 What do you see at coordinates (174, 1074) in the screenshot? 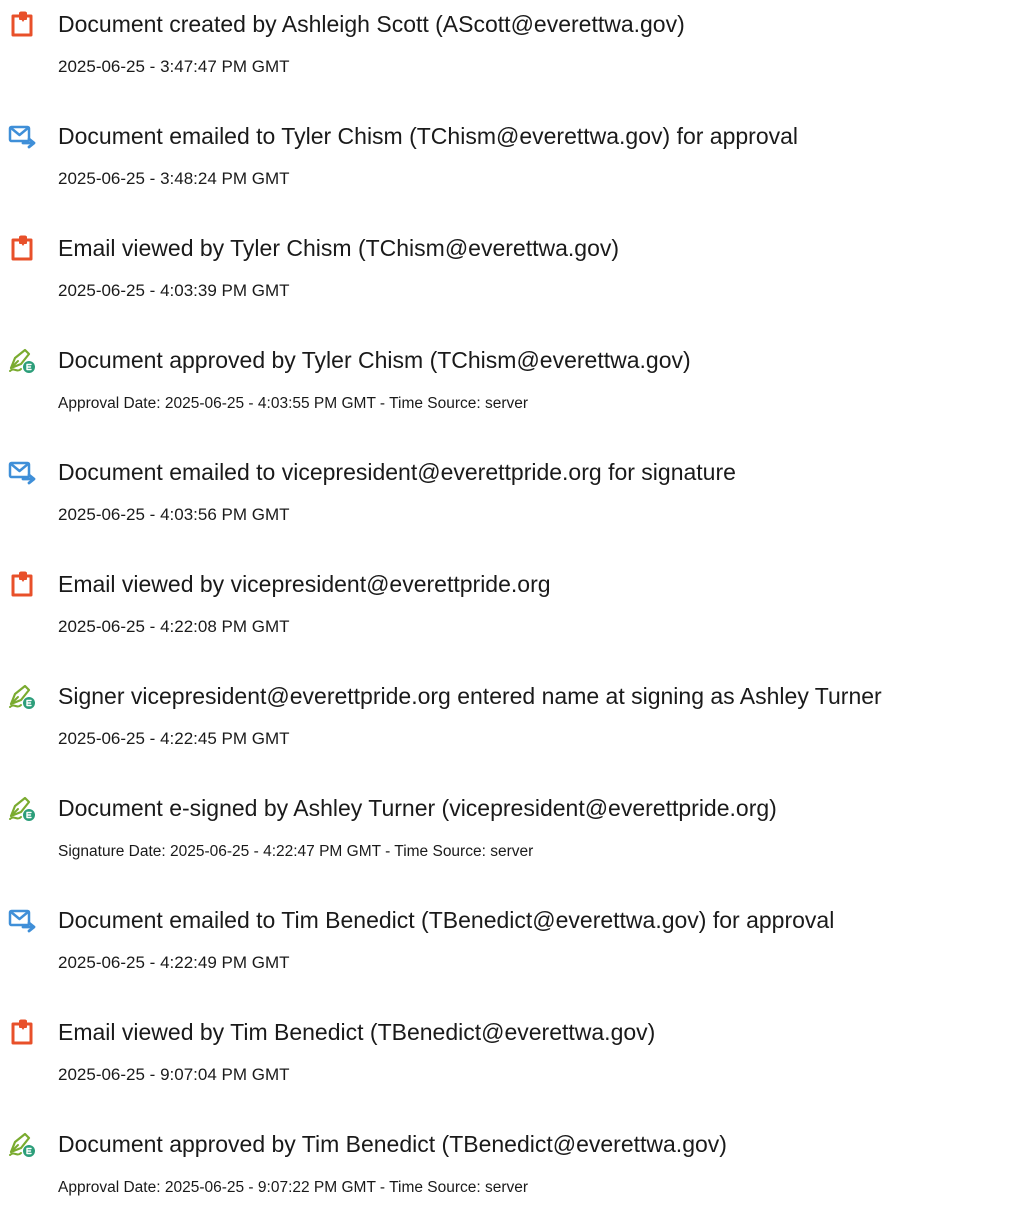
I see `event-timestamp: 2025-06-25 - 9:07:04 PM GMT` at bounding box center [174, 1074].